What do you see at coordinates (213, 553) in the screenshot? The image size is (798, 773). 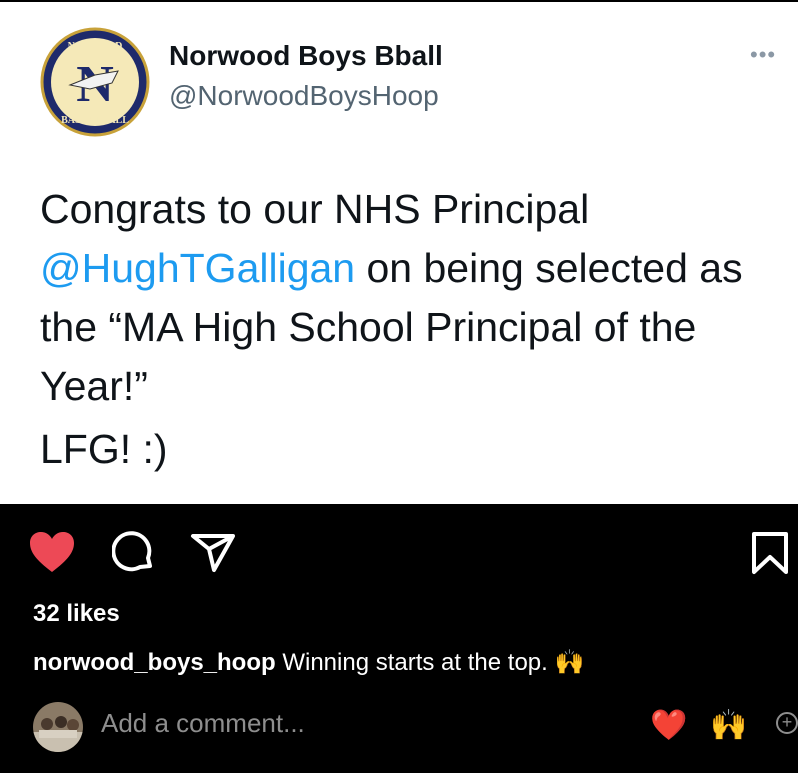 I see `share-icon` at bounding box center [213, 553].